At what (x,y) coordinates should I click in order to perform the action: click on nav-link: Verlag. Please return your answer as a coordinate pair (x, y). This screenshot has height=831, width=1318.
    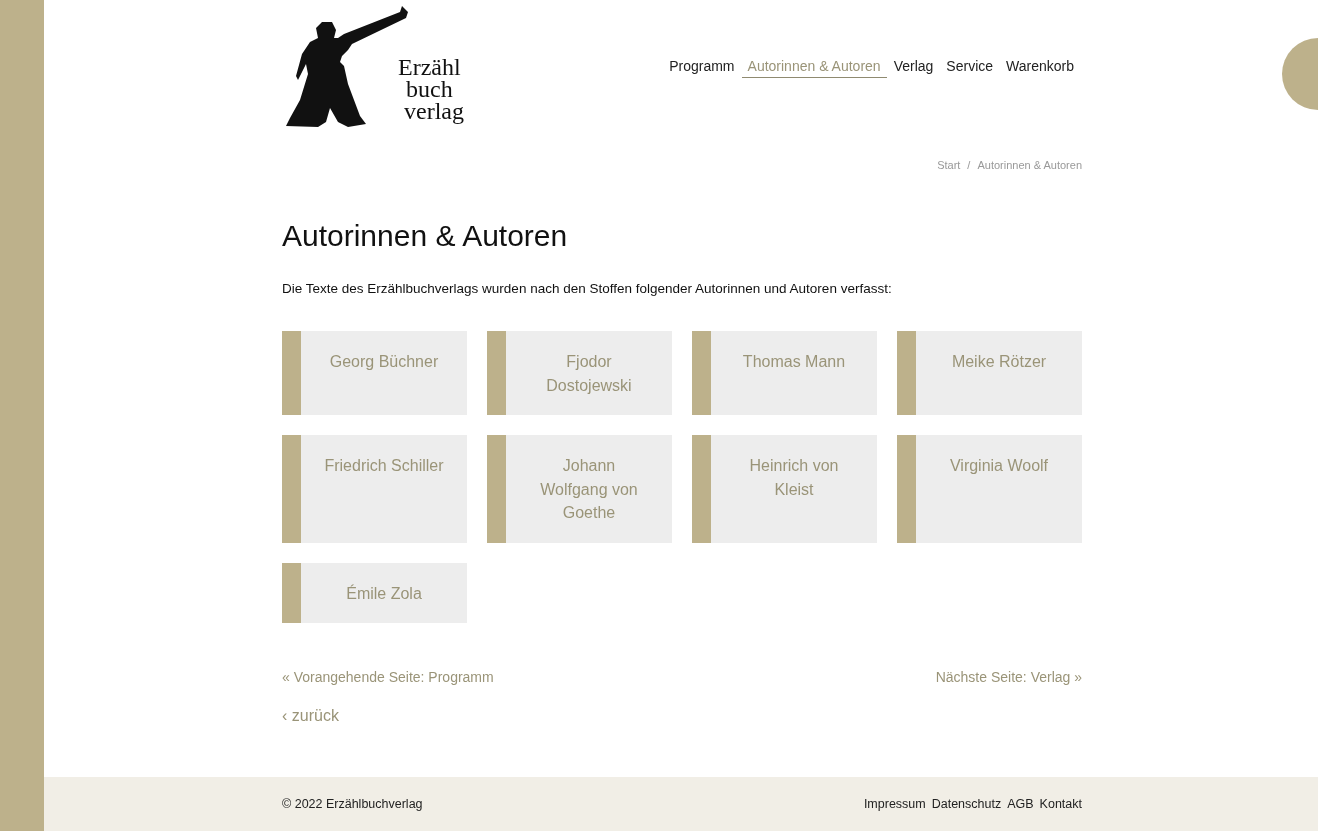
    Looking at the image, I should click on (913, 66).